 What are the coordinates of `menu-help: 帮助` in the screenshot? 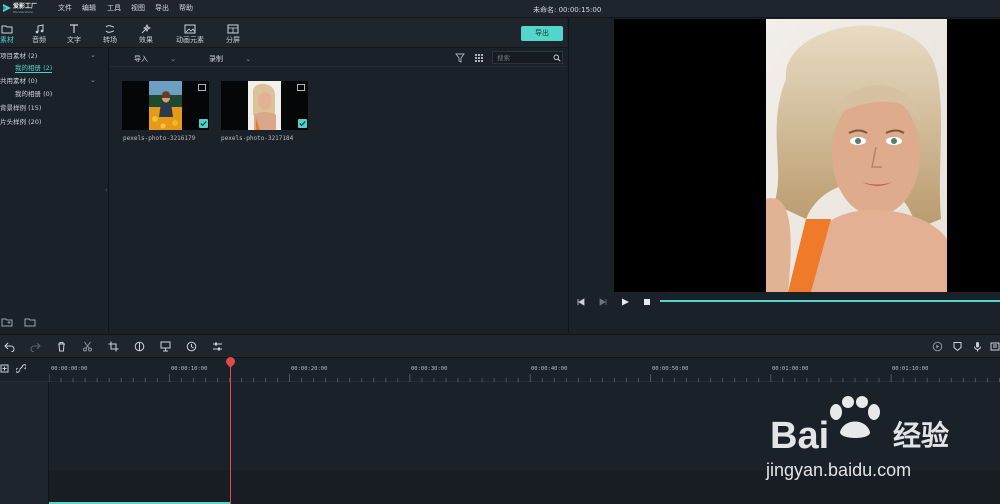 It's located at (186, 8).